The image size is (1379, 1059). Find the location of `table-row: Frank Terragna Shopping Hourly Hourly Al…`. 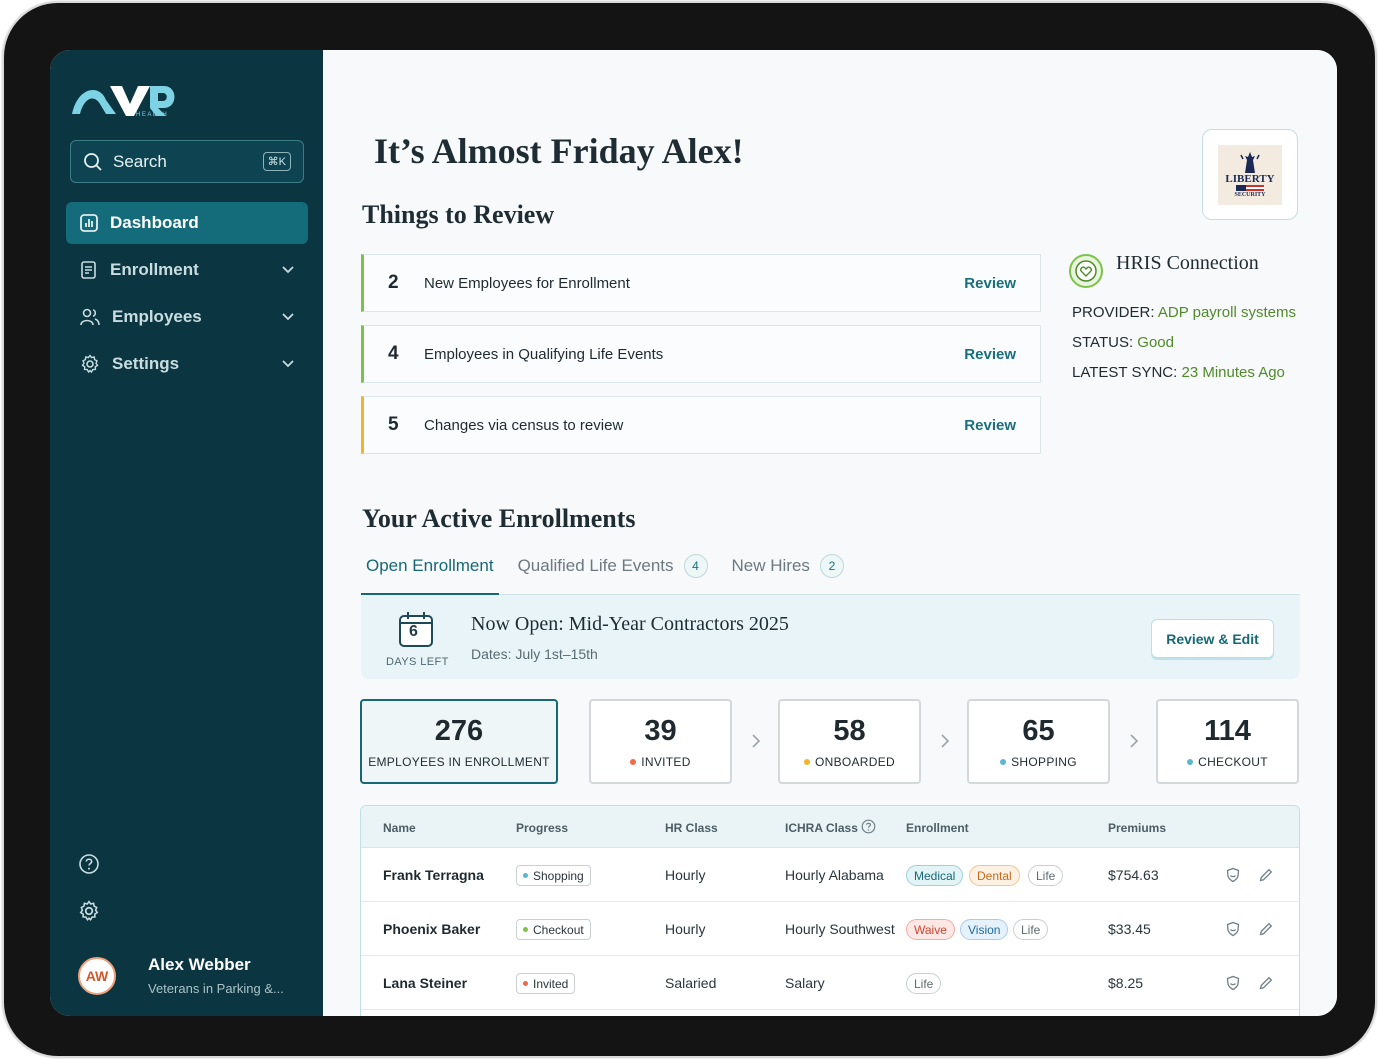

table-row: Frank Terragna Shopping Hourly Hourly Al… is located at coordinates (830, 875).